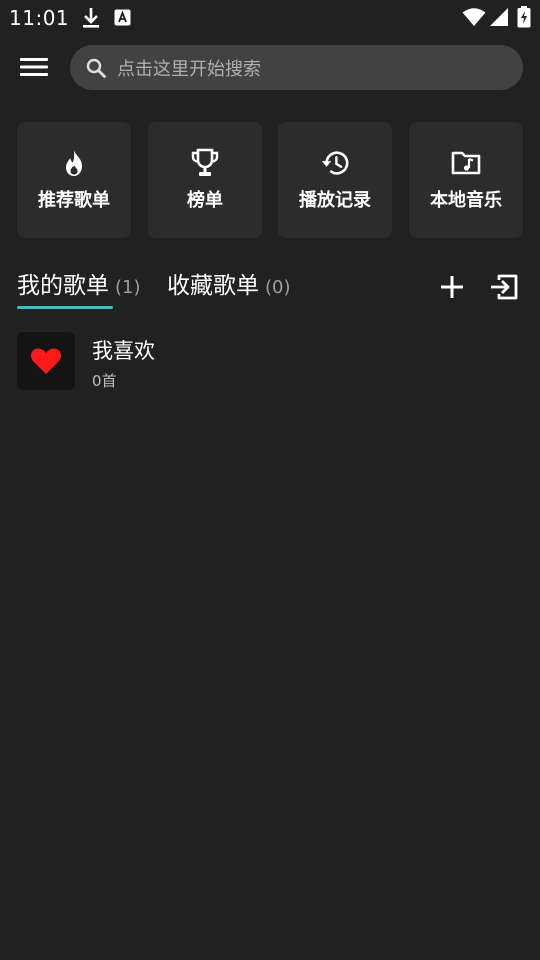  I want to click on signal-icon, so click(499, 19).